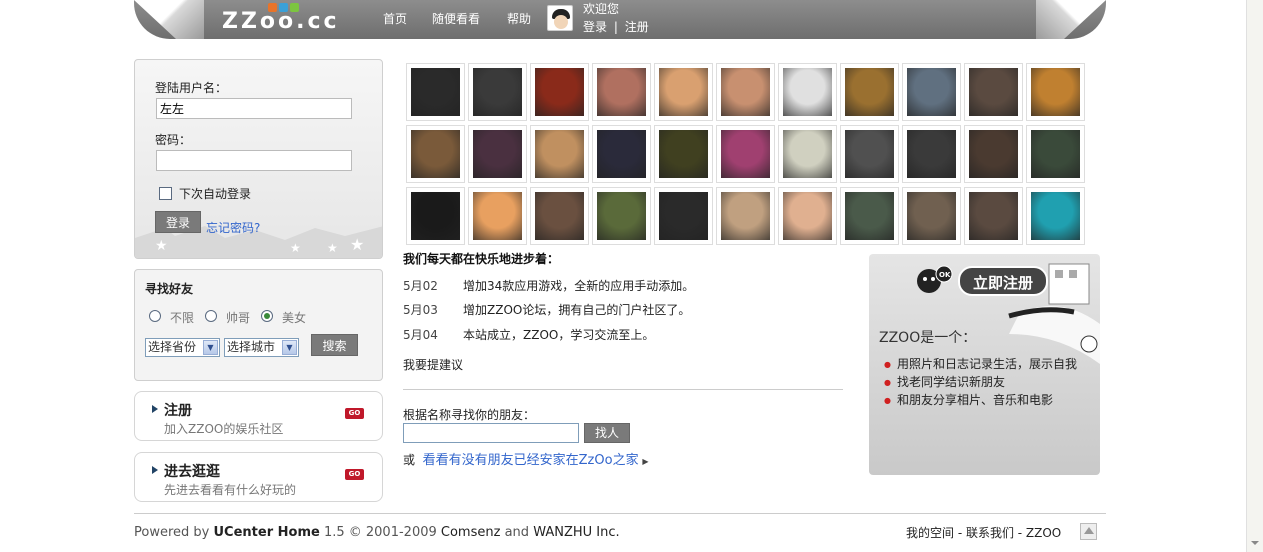 The height and width of the screenshot is (552, 1263). I want to click on radio-any-label: 不限, so click(182, 318).